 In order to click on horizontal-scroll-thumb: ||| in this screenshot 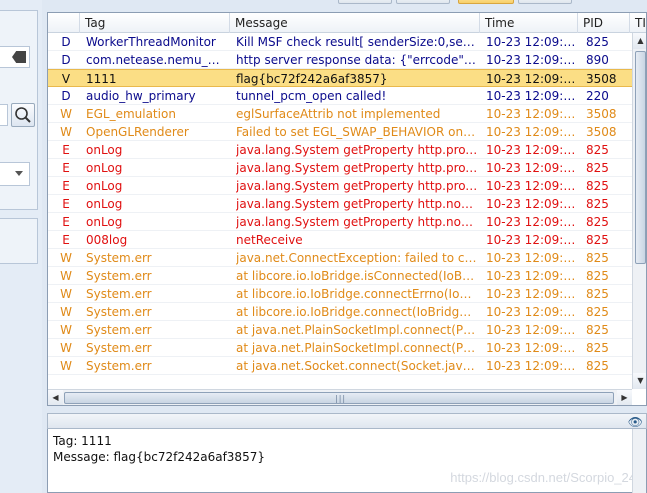, I will do `click(339, 398)`.